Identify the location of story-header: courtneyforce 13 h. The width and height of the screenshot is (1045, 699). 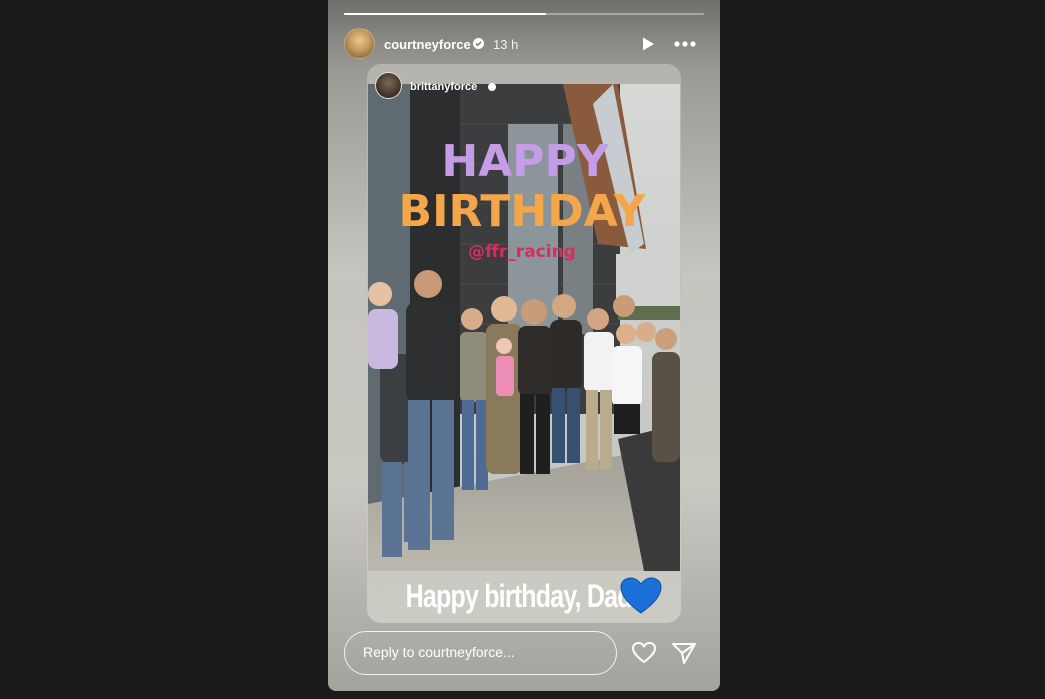
(524, 44).